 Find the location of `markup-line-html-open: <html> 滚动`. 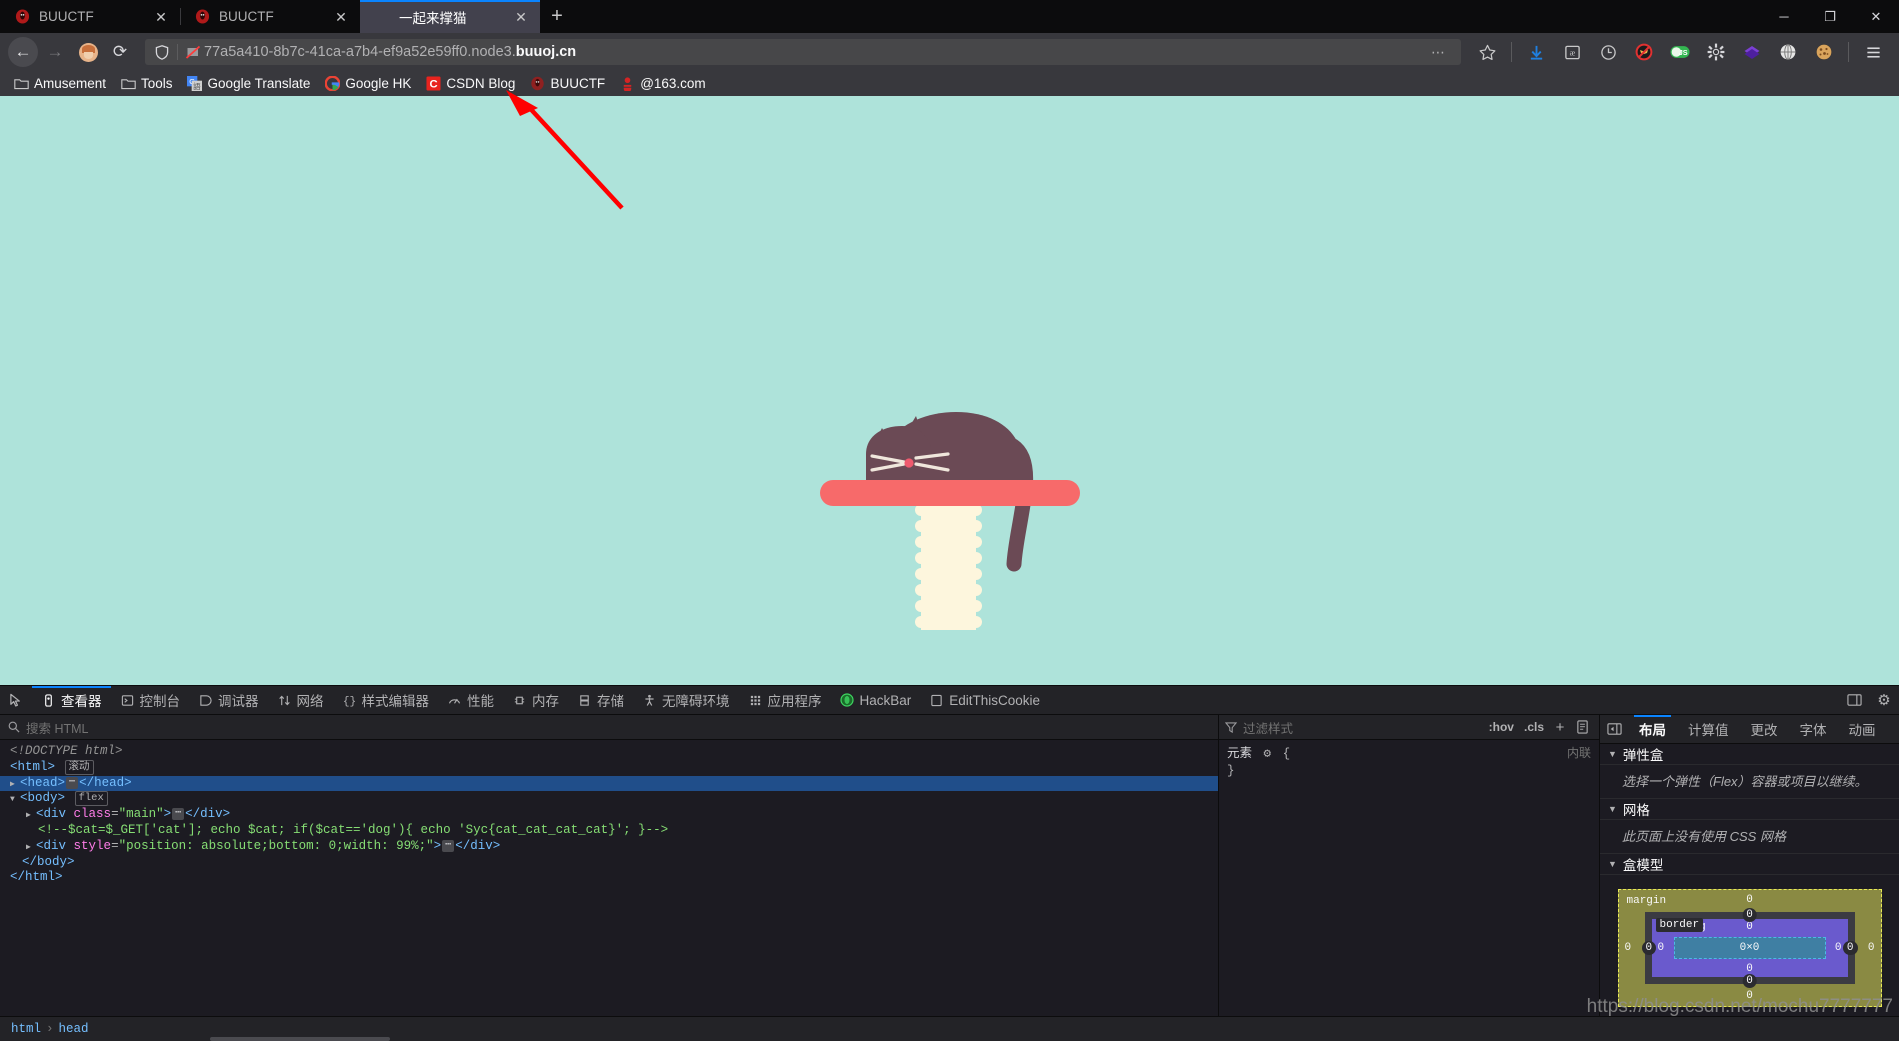

markup-line-html-open: <html> 滚动 is located at coordinates (609, 767).